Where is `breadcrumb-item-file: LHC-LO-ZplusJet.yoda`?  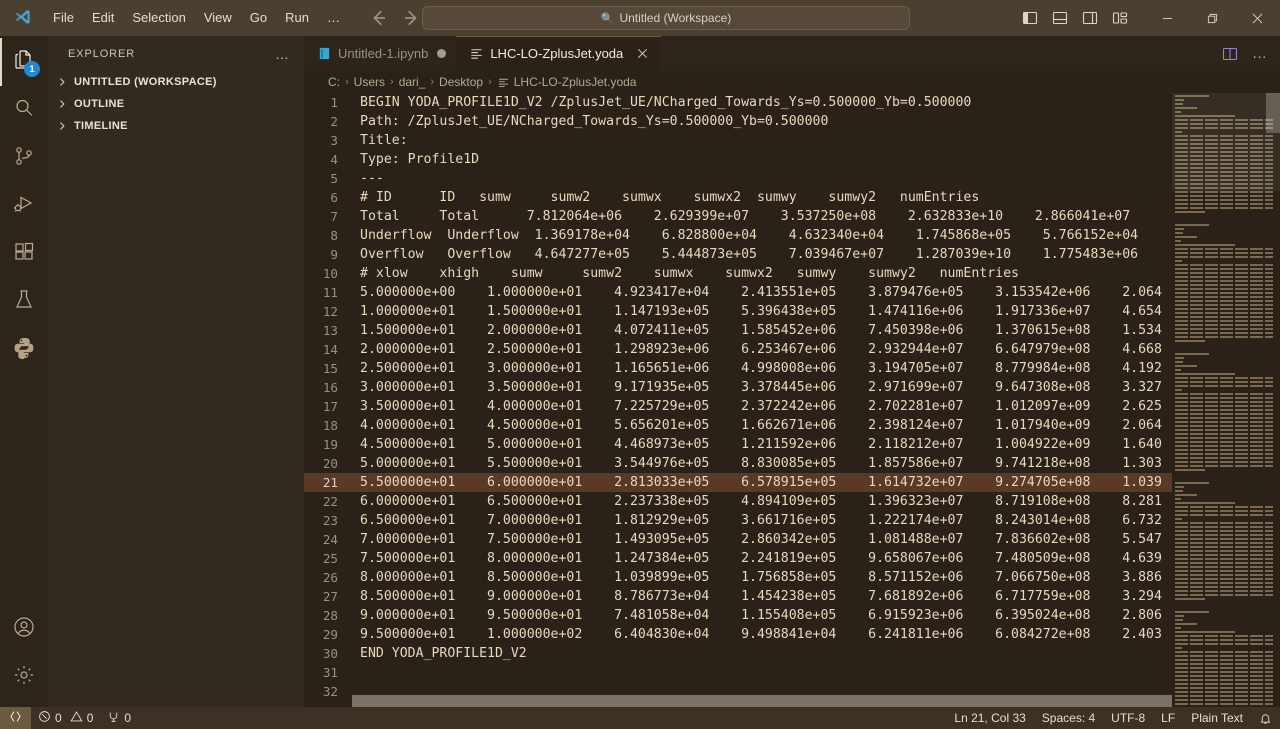 breadcrumb-item-file: LHC-LO-ZplusJet.yoda is located at coordinates (566, 82).